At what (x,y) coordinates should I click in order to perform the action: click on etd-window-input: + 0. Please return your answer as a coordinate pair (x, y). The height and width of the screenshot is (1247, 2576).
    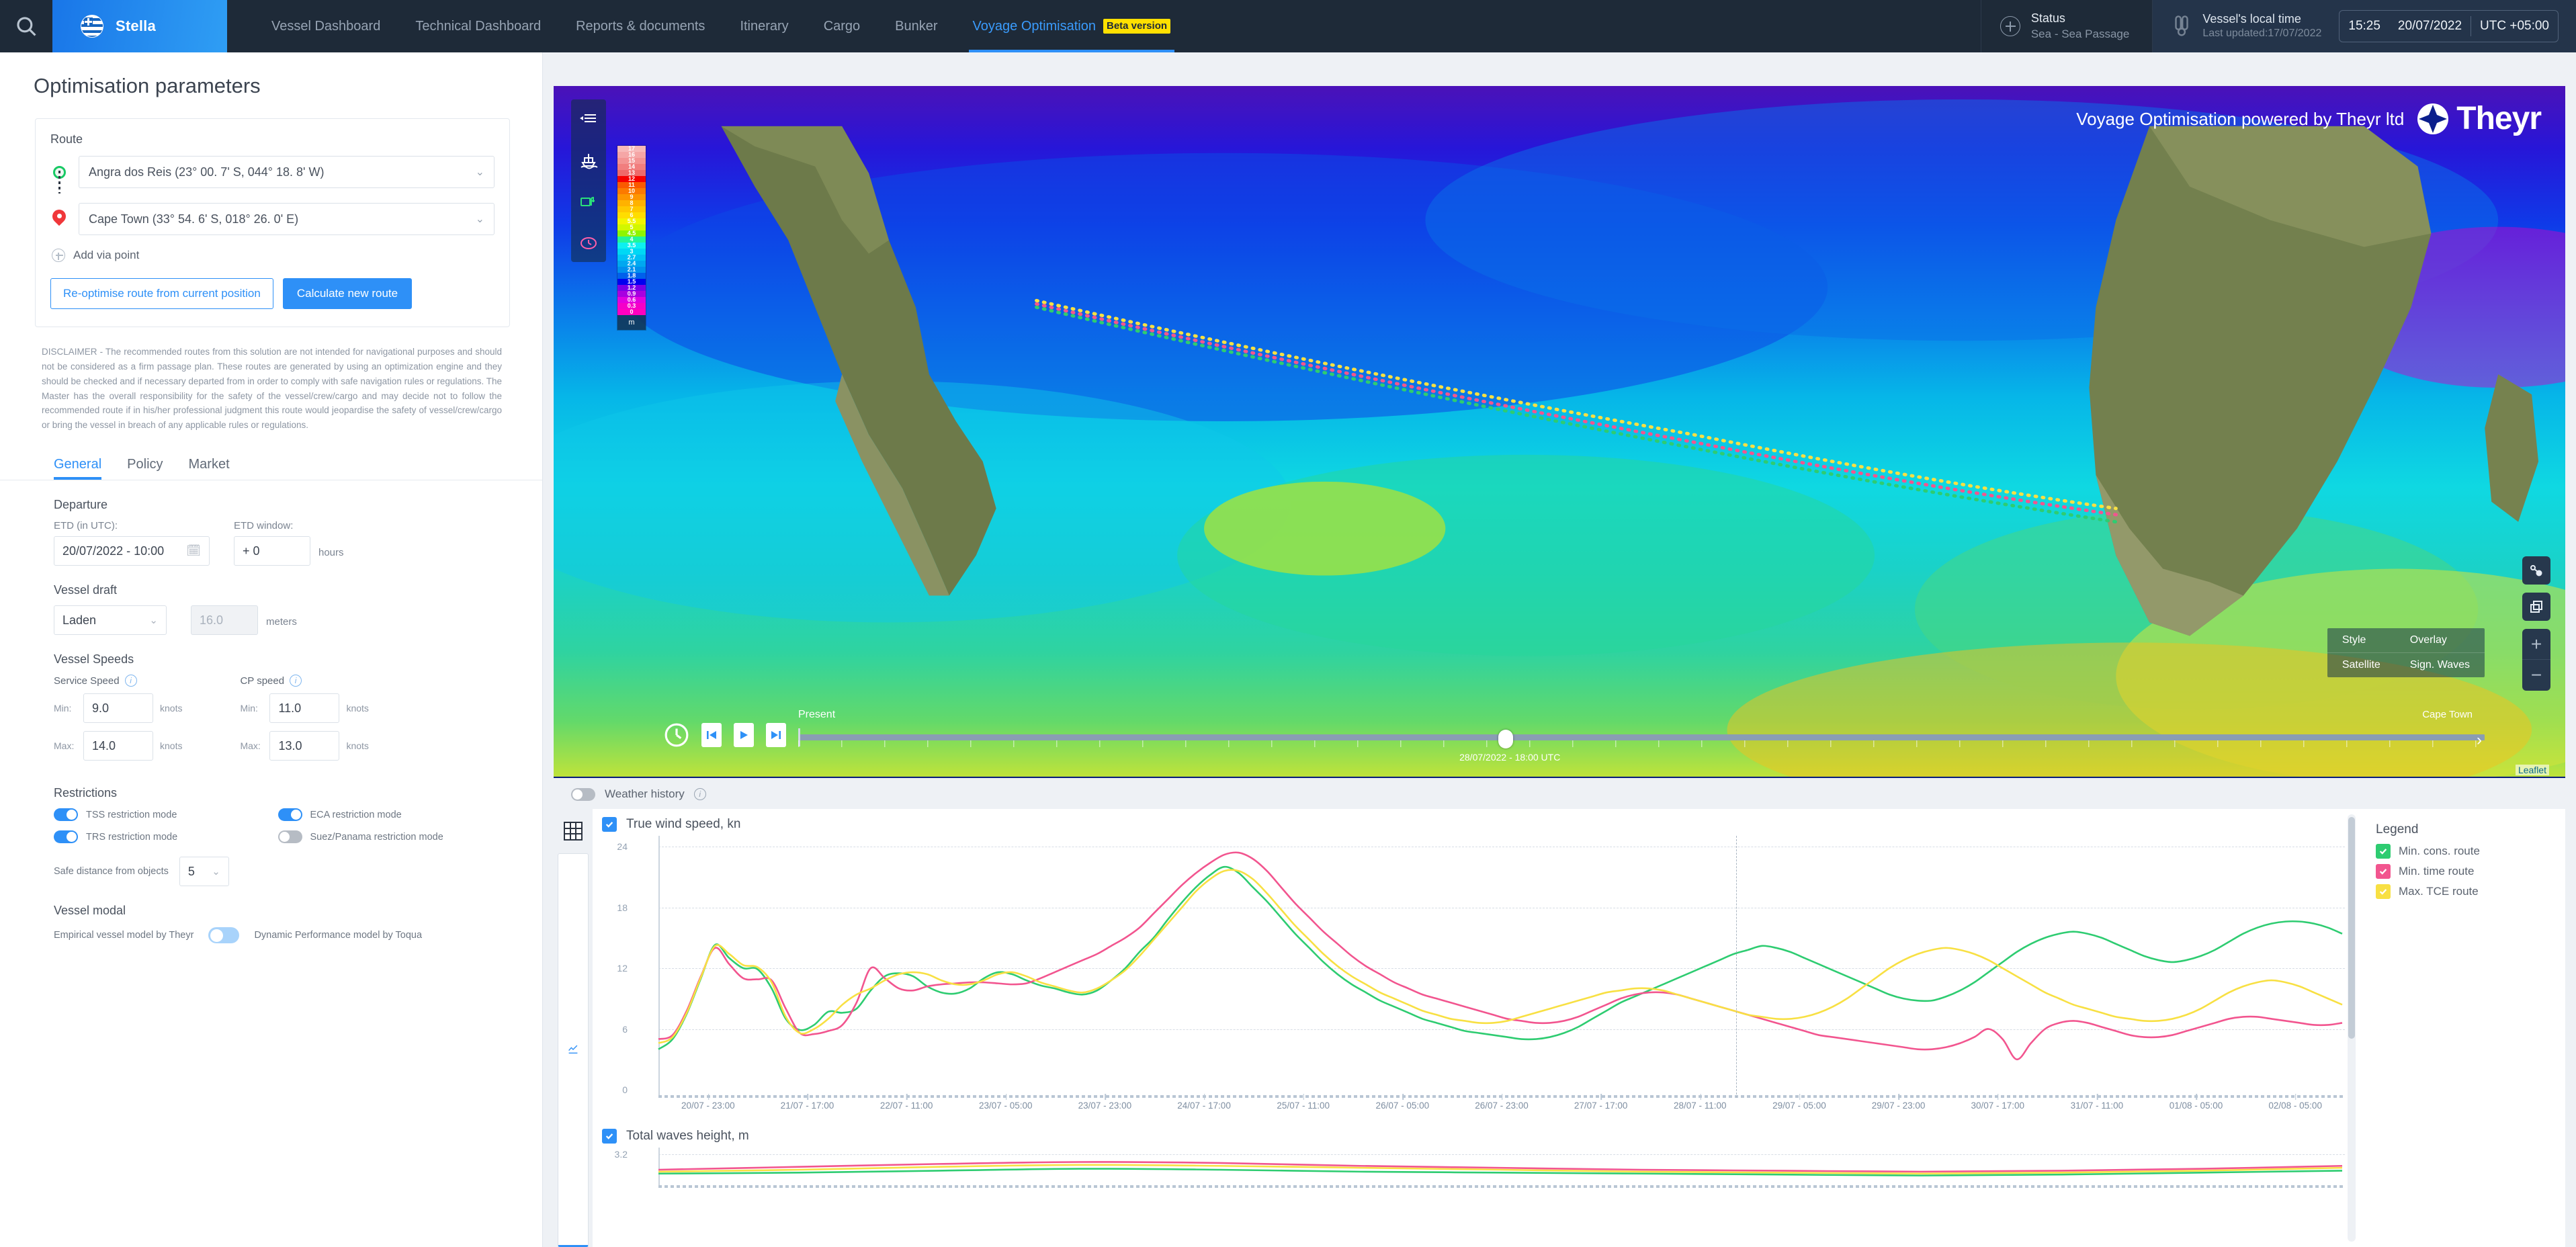
    Looking at the image, I should click on (272, 551).